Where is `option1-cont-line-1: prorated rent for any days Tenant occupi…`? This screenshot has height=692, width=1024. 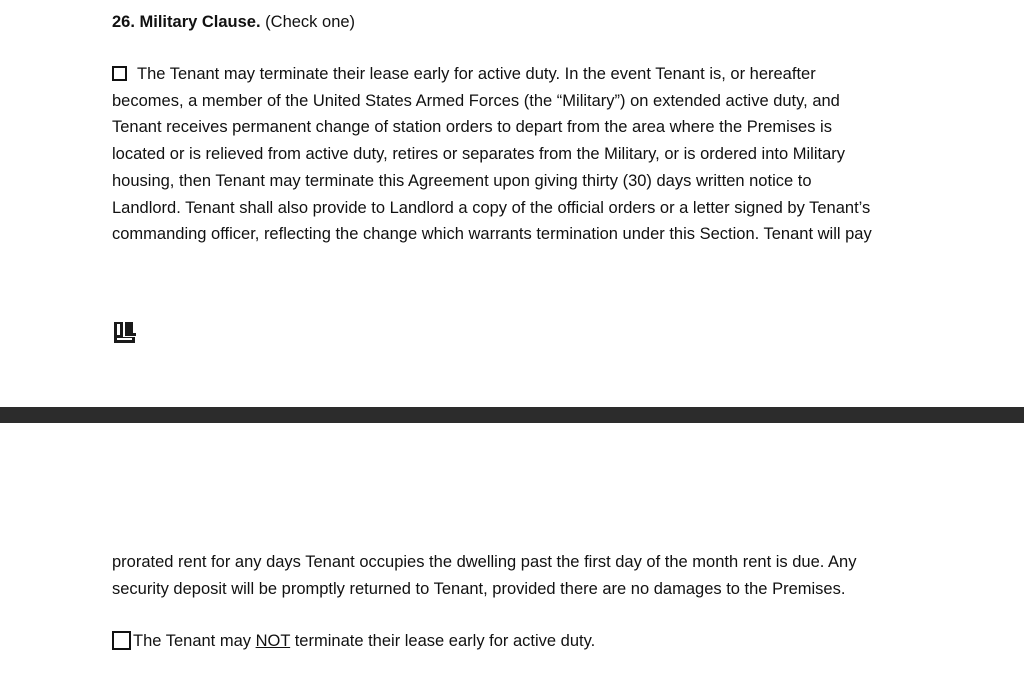
option1-cont-line-1: prorated rent for any days Tenant occupi… is located at coordinates (484, 562).